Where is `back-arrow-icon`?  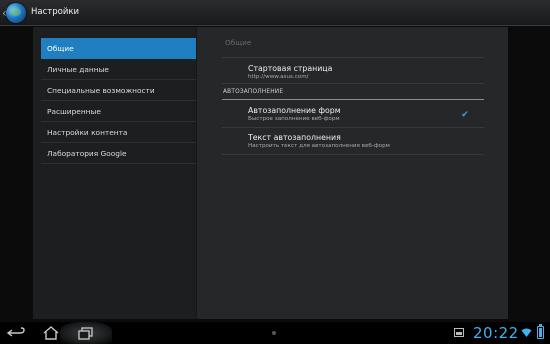
back-arrow-icon is located at coordinates (15, 332).